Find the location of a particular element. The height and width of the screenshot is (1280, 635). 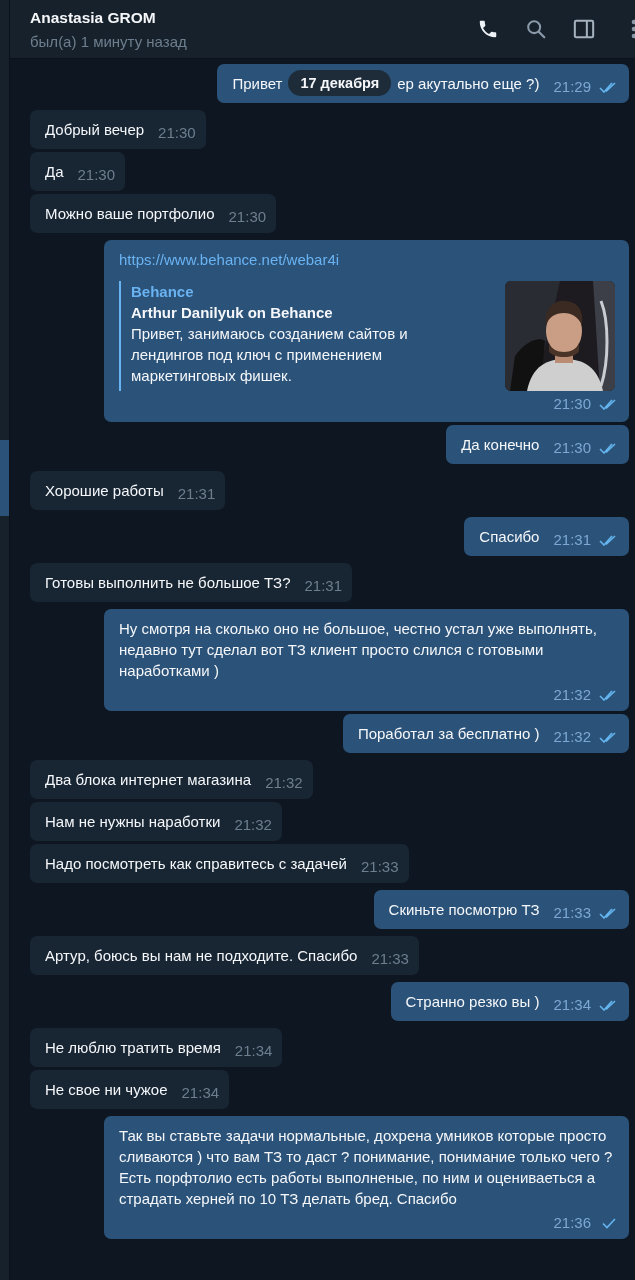

preview-title: Arthur Danilyuk on Behance is located at coordinates (232, 313).